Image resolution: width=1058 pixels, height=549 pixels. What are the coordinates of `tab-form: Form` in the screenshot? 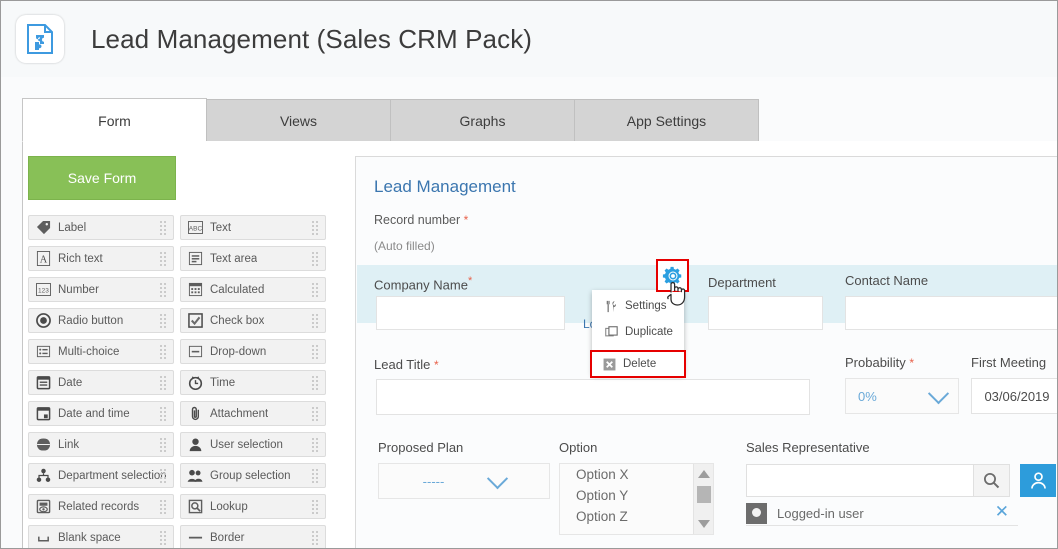 It's located at (114, 120).